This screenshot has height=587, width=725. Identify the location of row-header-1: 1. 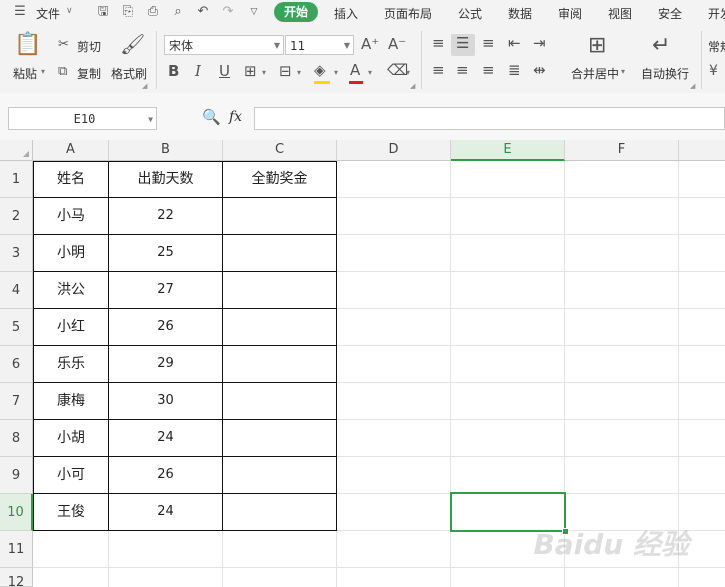
(16, 179).